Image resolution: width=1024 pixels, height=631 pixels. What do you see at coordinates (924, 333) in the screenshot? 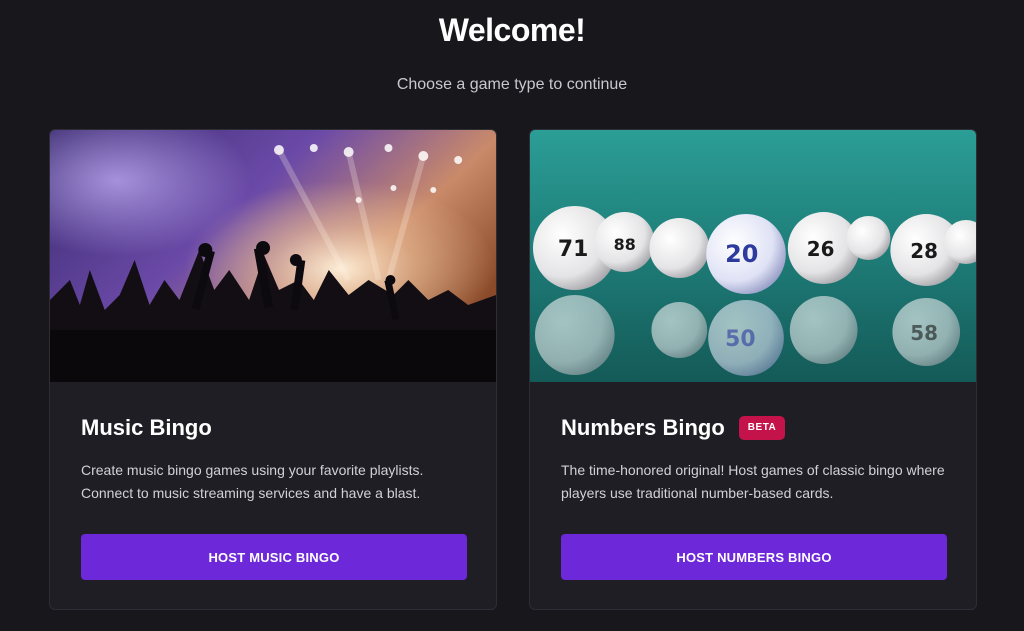
I see `svg-text: 58` at bounding box center [924, 333].